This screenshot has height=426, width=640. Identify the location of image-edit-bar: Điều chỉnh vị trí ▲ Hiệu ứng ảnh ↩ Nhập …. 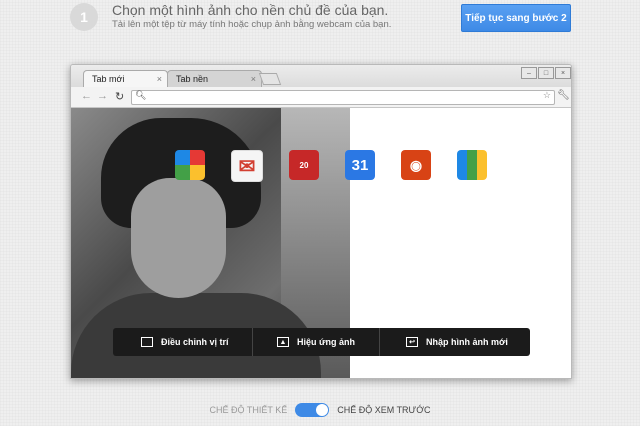
(321, 342).